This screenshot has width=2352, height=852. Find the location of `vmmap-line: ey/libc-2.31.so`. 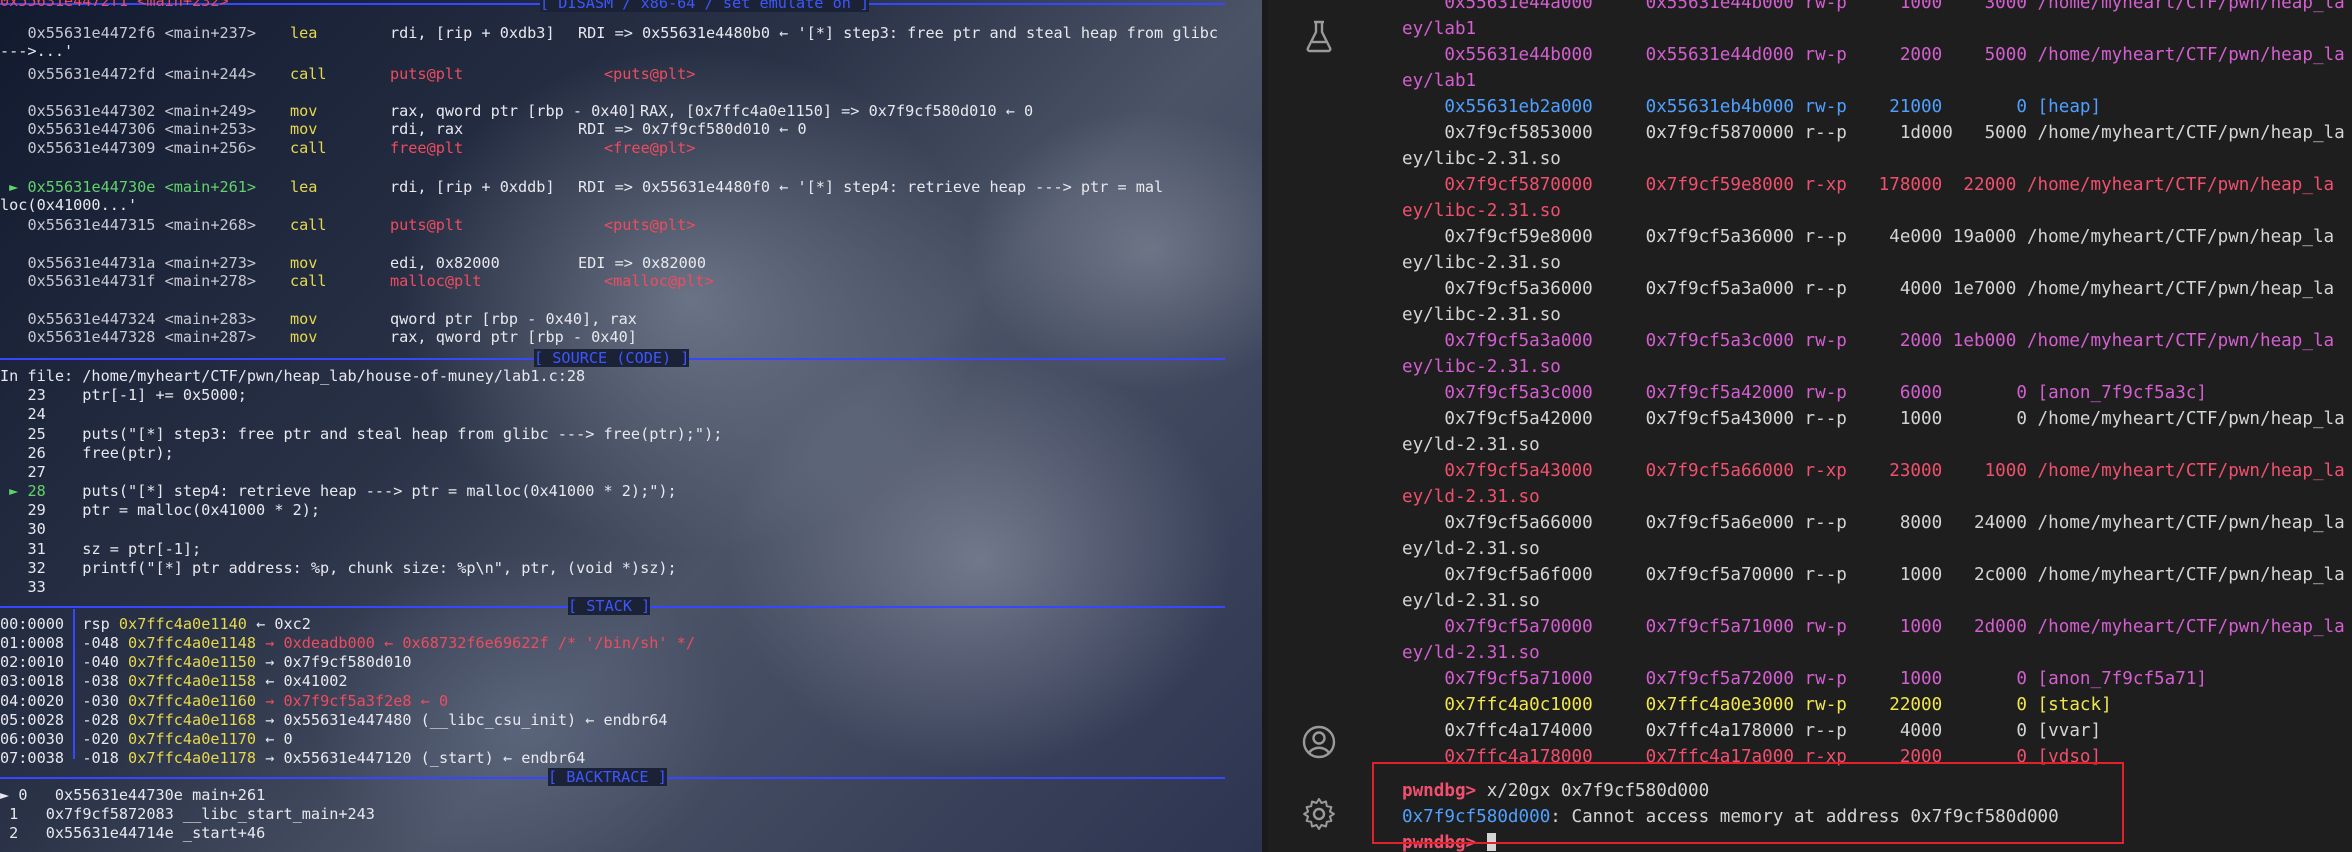

vmmap-line: ey/libc-2.31.so is located at coordinates (1481, 315).